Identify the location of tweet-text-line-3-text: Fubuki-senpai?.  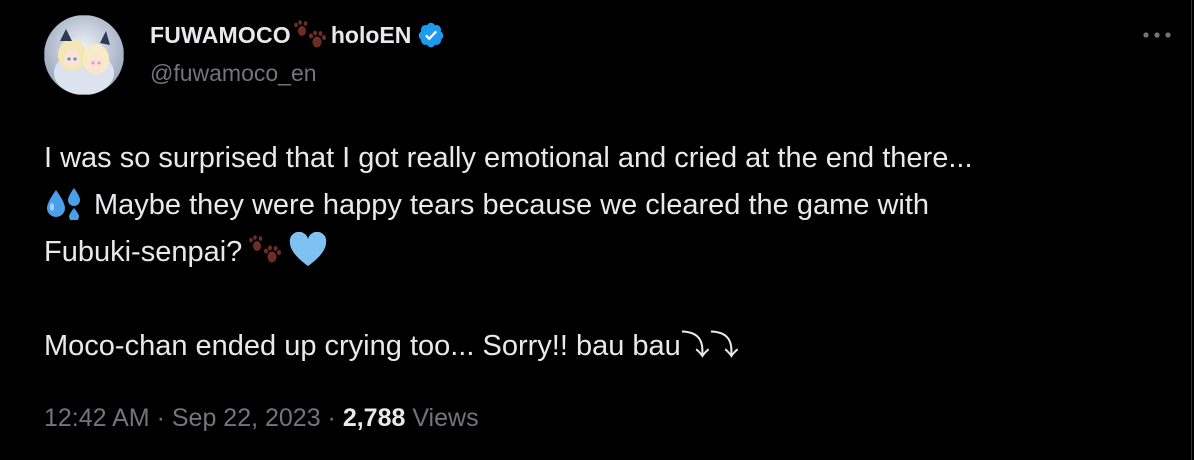
(143, 252).